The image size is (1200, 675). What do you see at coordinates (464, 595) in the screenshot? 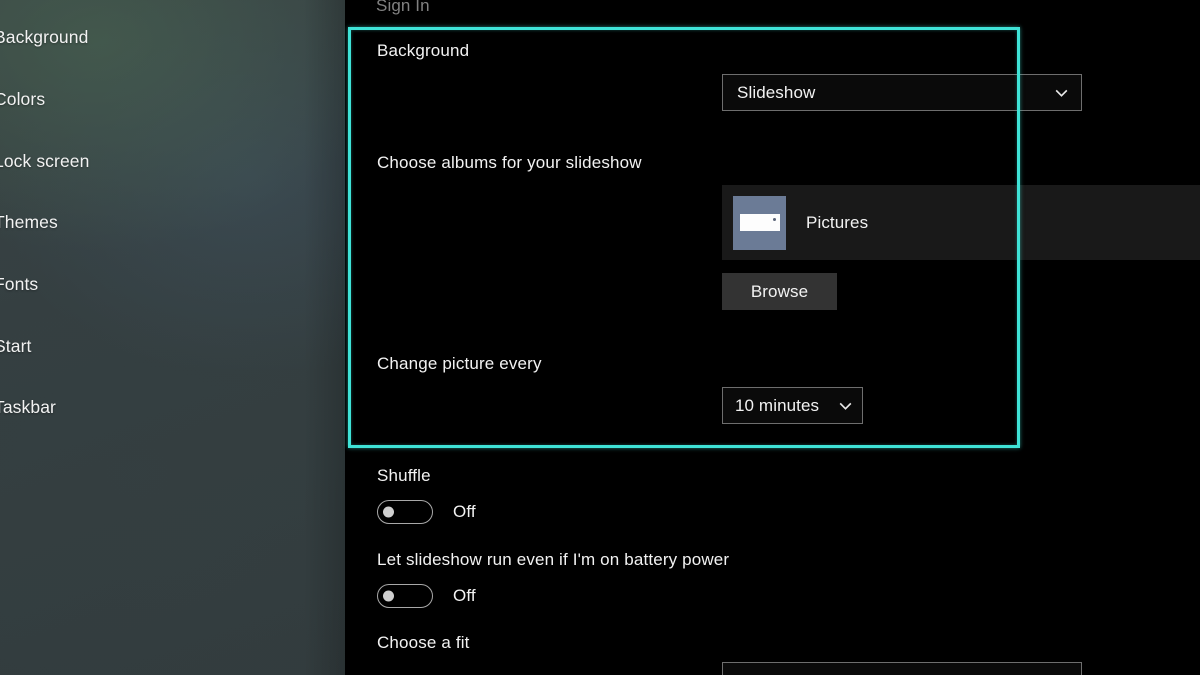
I see `battery-state-label: Off` at bounding box center [464, 595].